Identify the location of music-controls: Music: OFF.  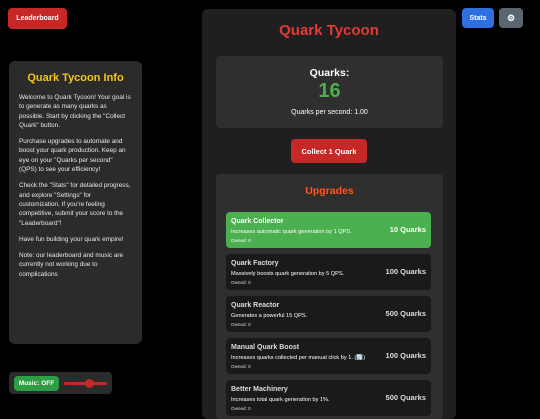
(60, 383).